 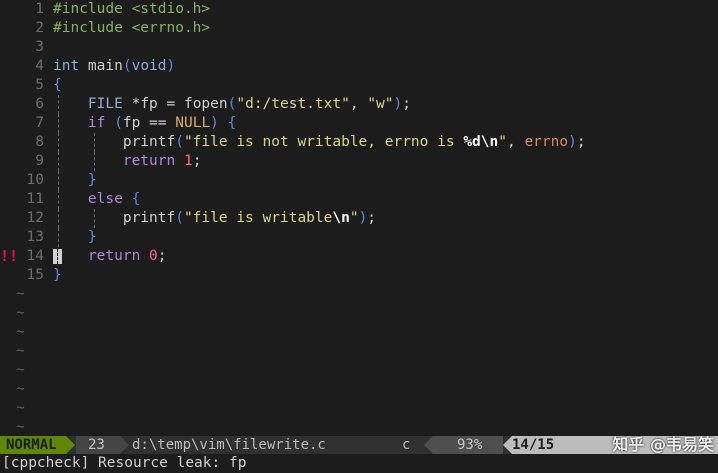 I want to click on code-text: if (fp == NULL) {, so click(x=144, y=123).